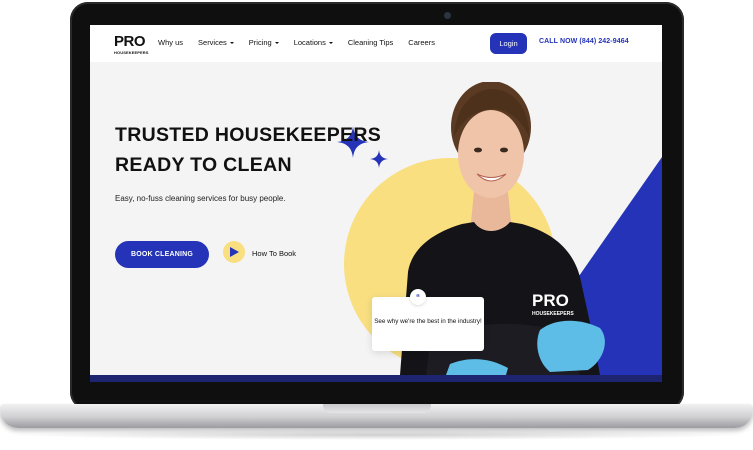  I want to click on logo-sub-text: HOUSEKEEPERS, so click(131, 52).